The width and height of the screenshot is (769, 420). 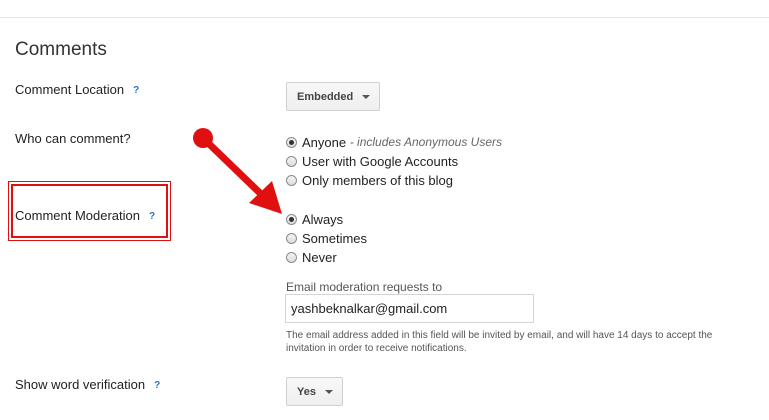 What do you see at coordinates (233, 167) in the screenshot?
I see `arrow-shaft` at bounding box center [233, 167].